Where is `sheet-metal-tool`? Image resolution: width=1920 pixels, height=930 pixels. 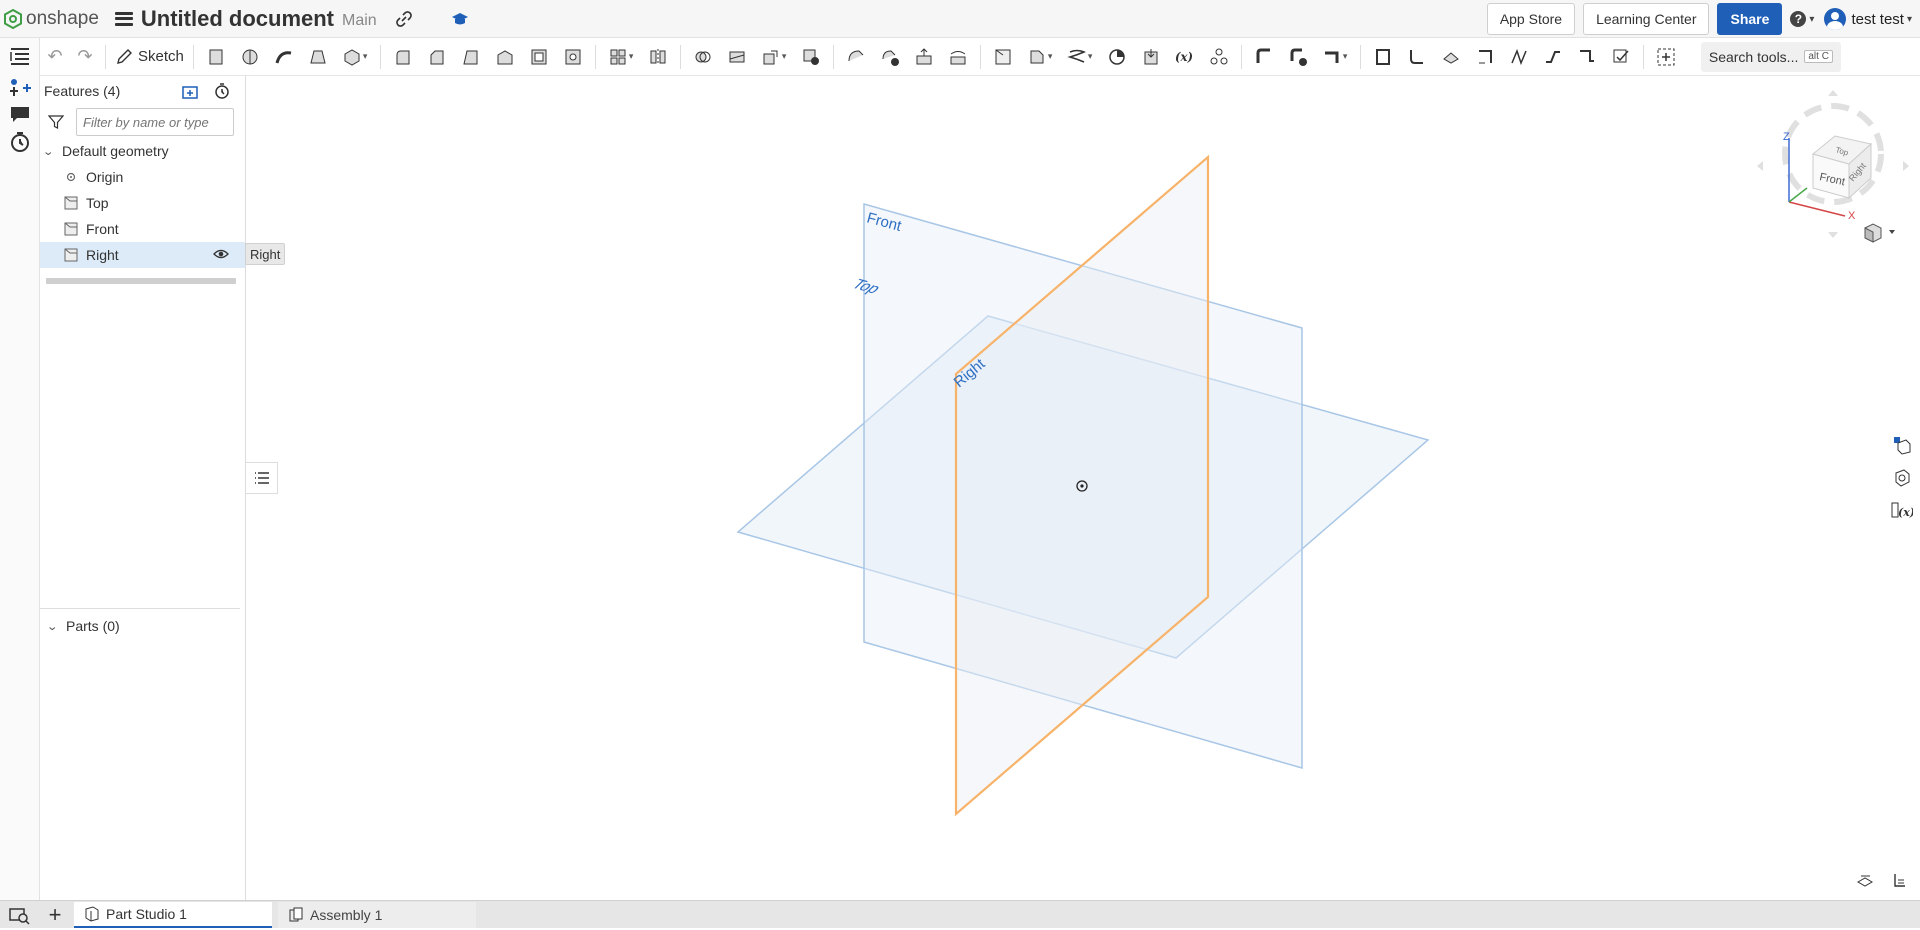
sheet-metal-tool is located at coordinates (1264, 57).